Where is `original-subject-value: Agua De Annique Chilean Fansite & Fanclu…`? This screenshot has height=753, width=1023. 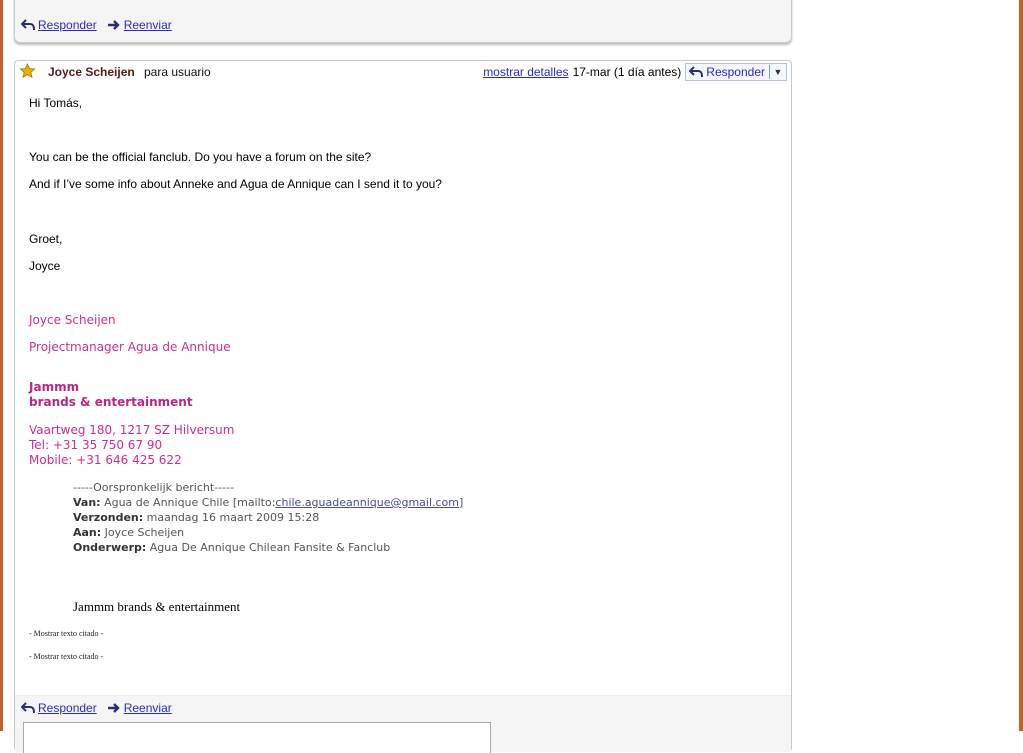 original-subject-value: Agua De Annique Chilean Fansite & Fanclu… is located at coordinates (270, 547).